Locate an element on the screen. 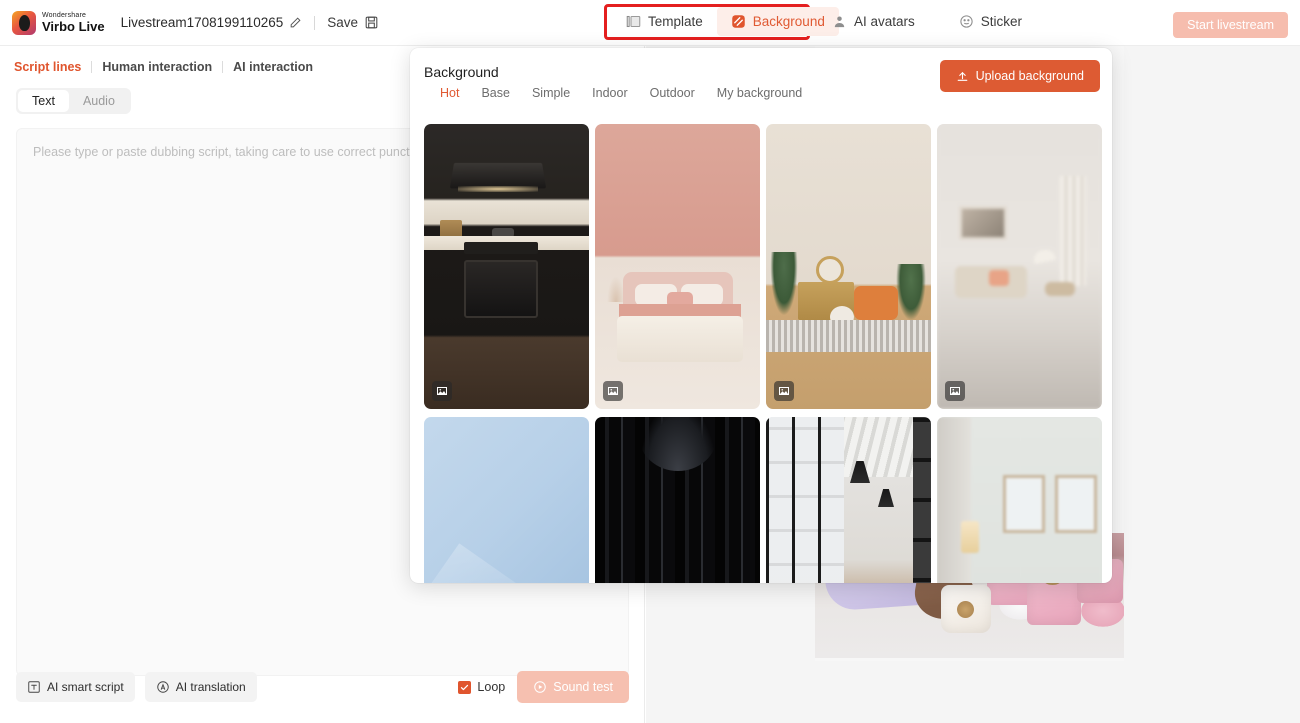 The width and height of the screenshot is (1300, 723). loop-checkbox: Loop is located at coordinates (481, 687).